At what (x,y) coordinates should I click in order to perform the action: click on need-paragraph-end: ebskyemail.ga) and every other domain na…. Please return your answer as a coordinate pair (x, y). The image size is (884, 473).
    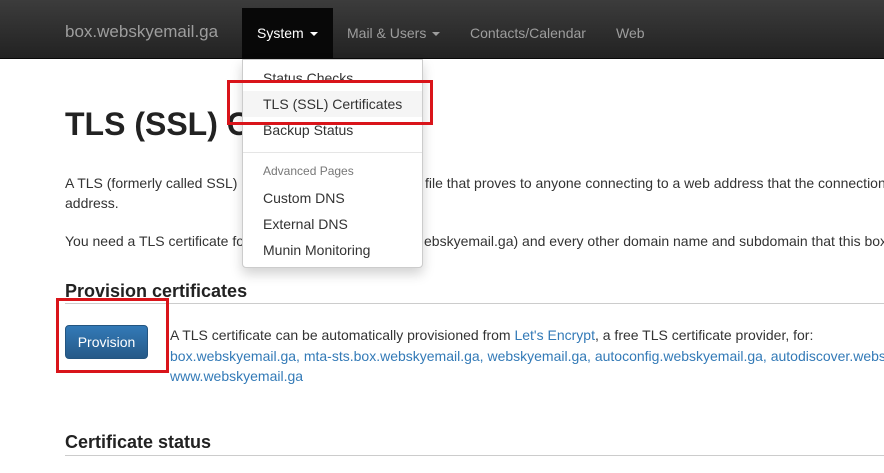
    Looking at the image, I should click on (654, 241).